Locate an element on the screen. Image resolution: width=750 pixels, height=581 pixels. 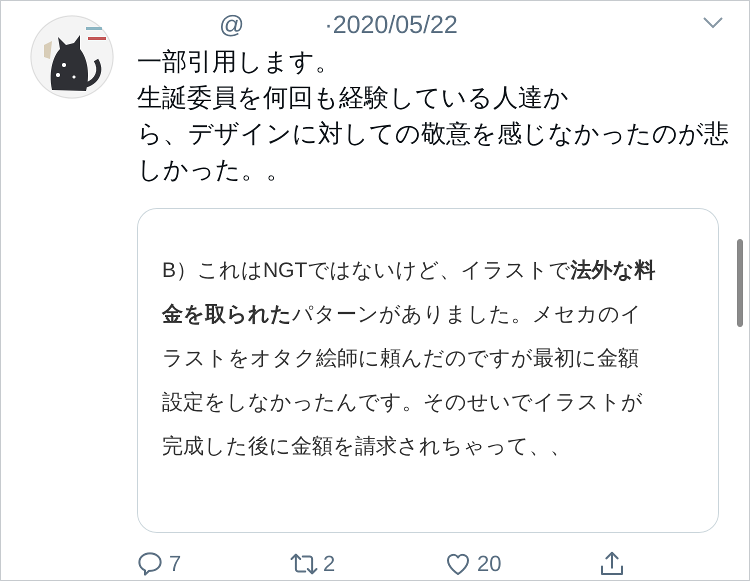
tweet-text-line: しかった。。 is located at coordinates (214, 170).